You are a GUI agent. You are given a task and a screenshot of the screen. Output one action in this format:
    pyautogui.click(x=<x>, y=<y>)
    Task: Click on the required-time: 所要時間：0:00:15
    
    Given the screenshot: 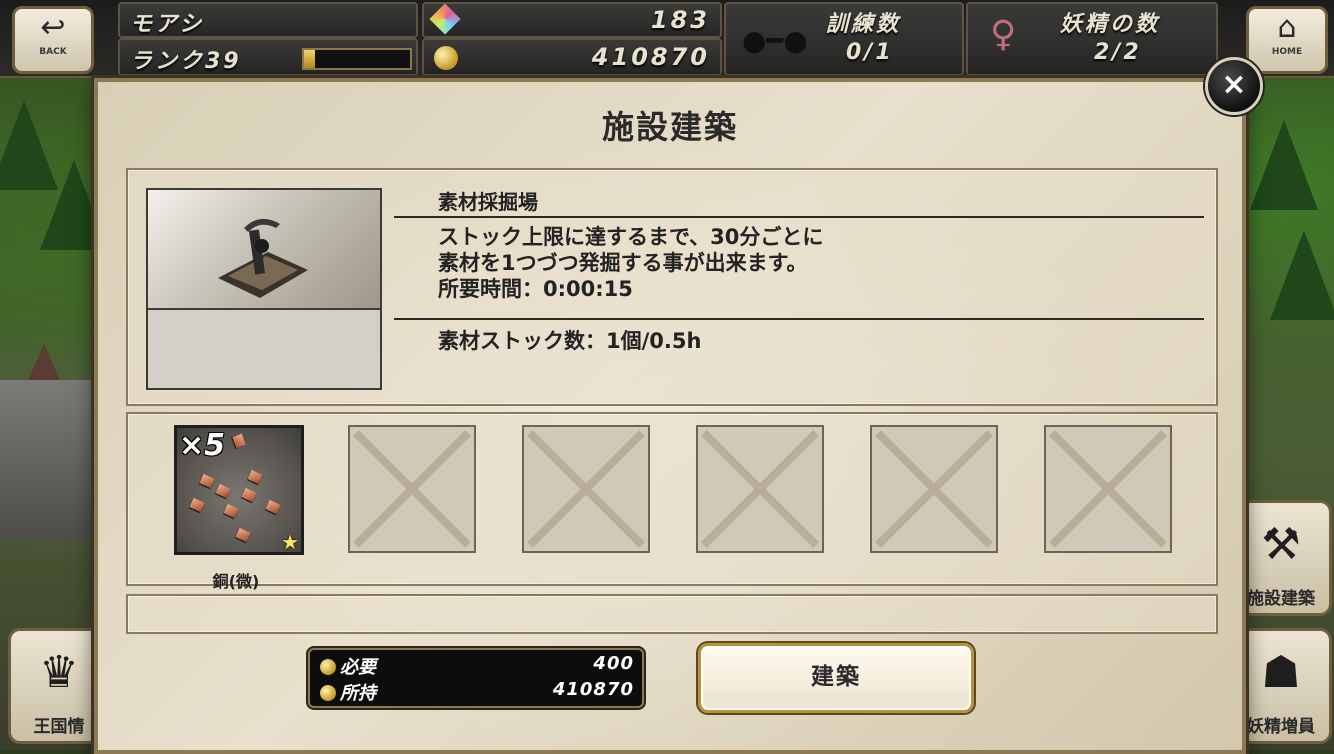 What is the action you would take?
    pyautogui.click(x=535, y=289)
    